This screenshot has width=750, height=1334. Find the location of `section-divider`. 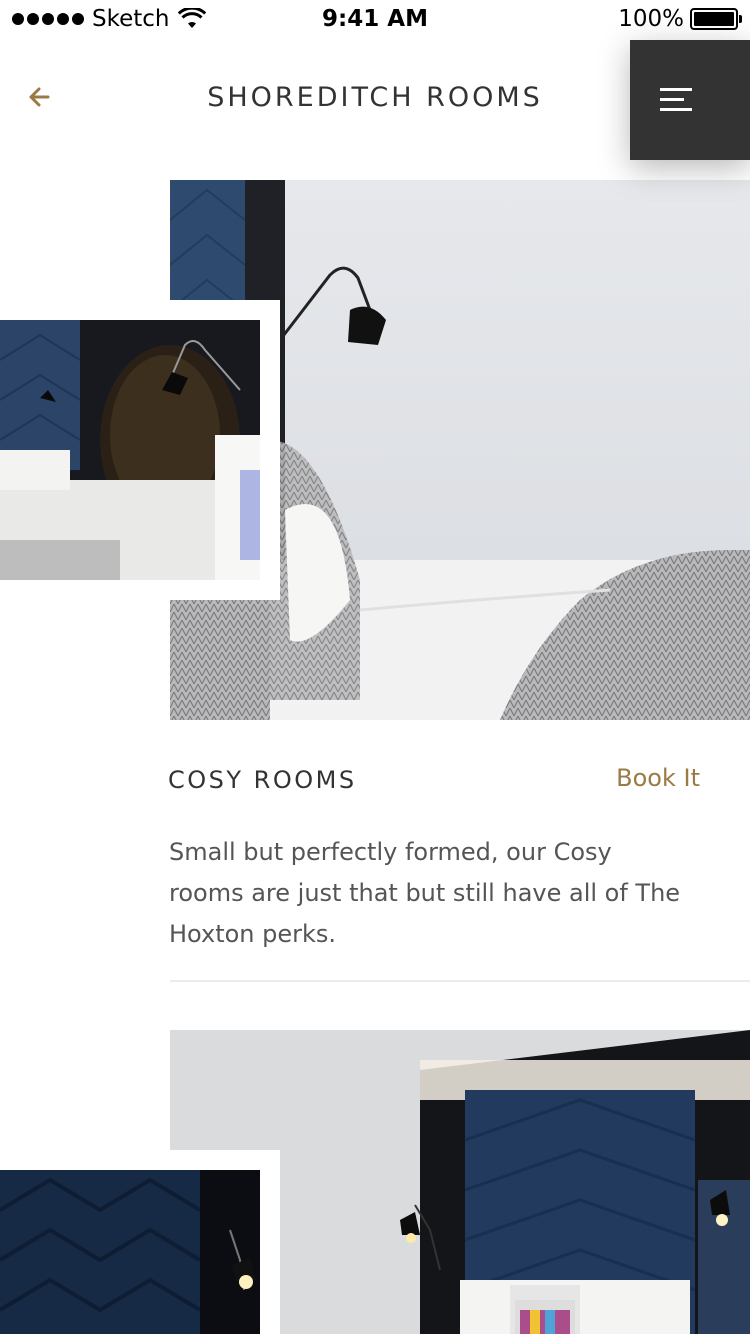

section-divider is located at coordinates (460, 981).